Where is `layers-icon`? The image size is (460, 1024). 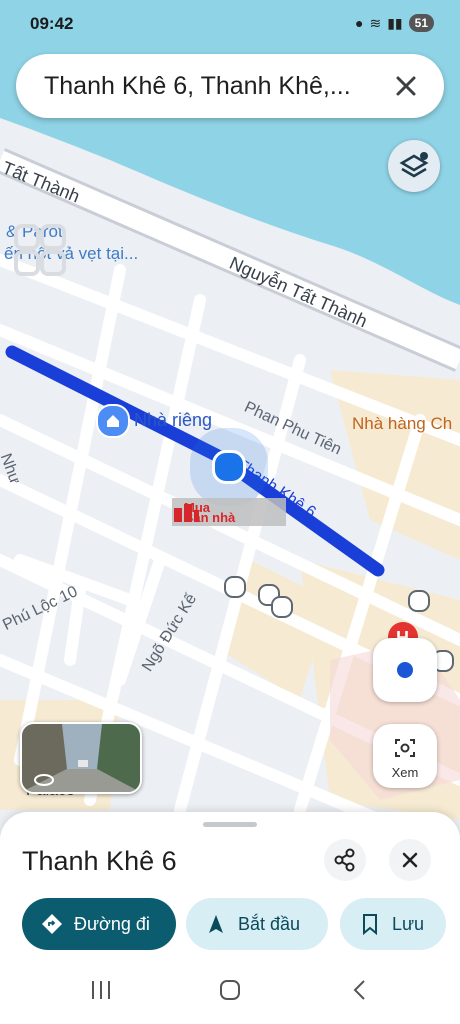 layers-icon is located at coordinates (414, 165).